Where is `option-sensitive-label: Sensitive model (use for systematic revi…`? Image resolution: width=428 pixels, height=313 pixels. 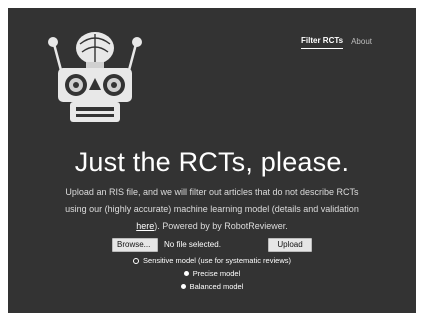
option-sensitive-label: Sensitive model (use for systematic revi… is located at coordinates (217, 260).